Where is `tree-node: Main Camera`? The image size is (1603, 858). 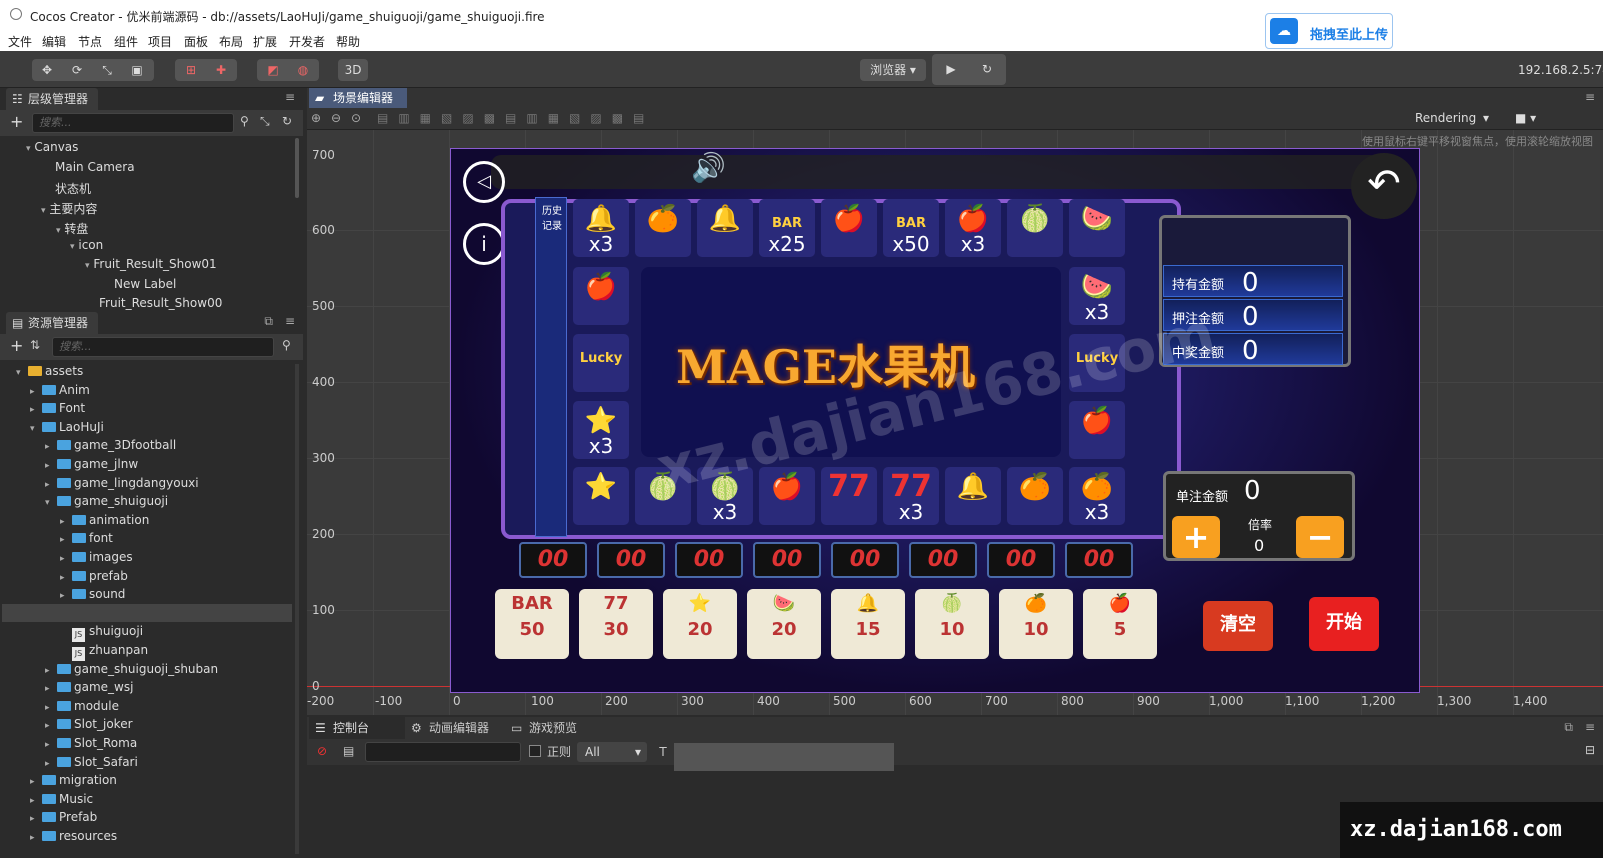 tree-node: Main Camera is located at coordinates (95, 167).